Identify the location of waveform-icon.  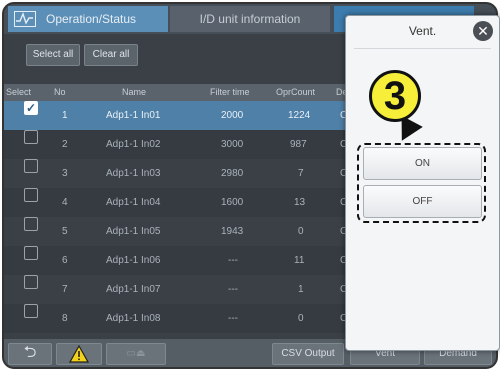
(25, 19).